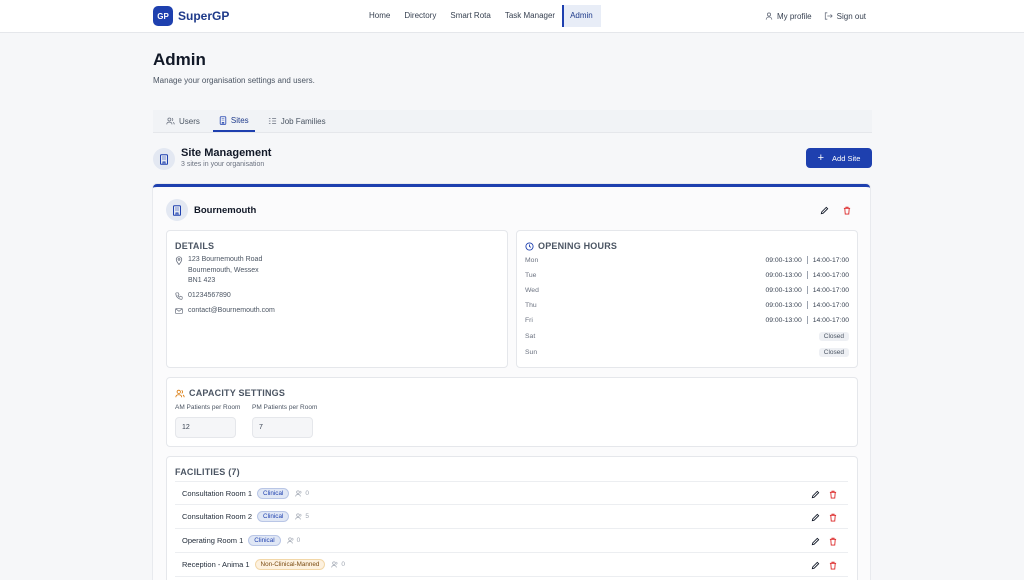 Image resolution: width=1024 pixels, height=580 pixels. Describe the element at coordinates (794, 16) in the screenshot. I see `my-profile-label: My profile` at that location.